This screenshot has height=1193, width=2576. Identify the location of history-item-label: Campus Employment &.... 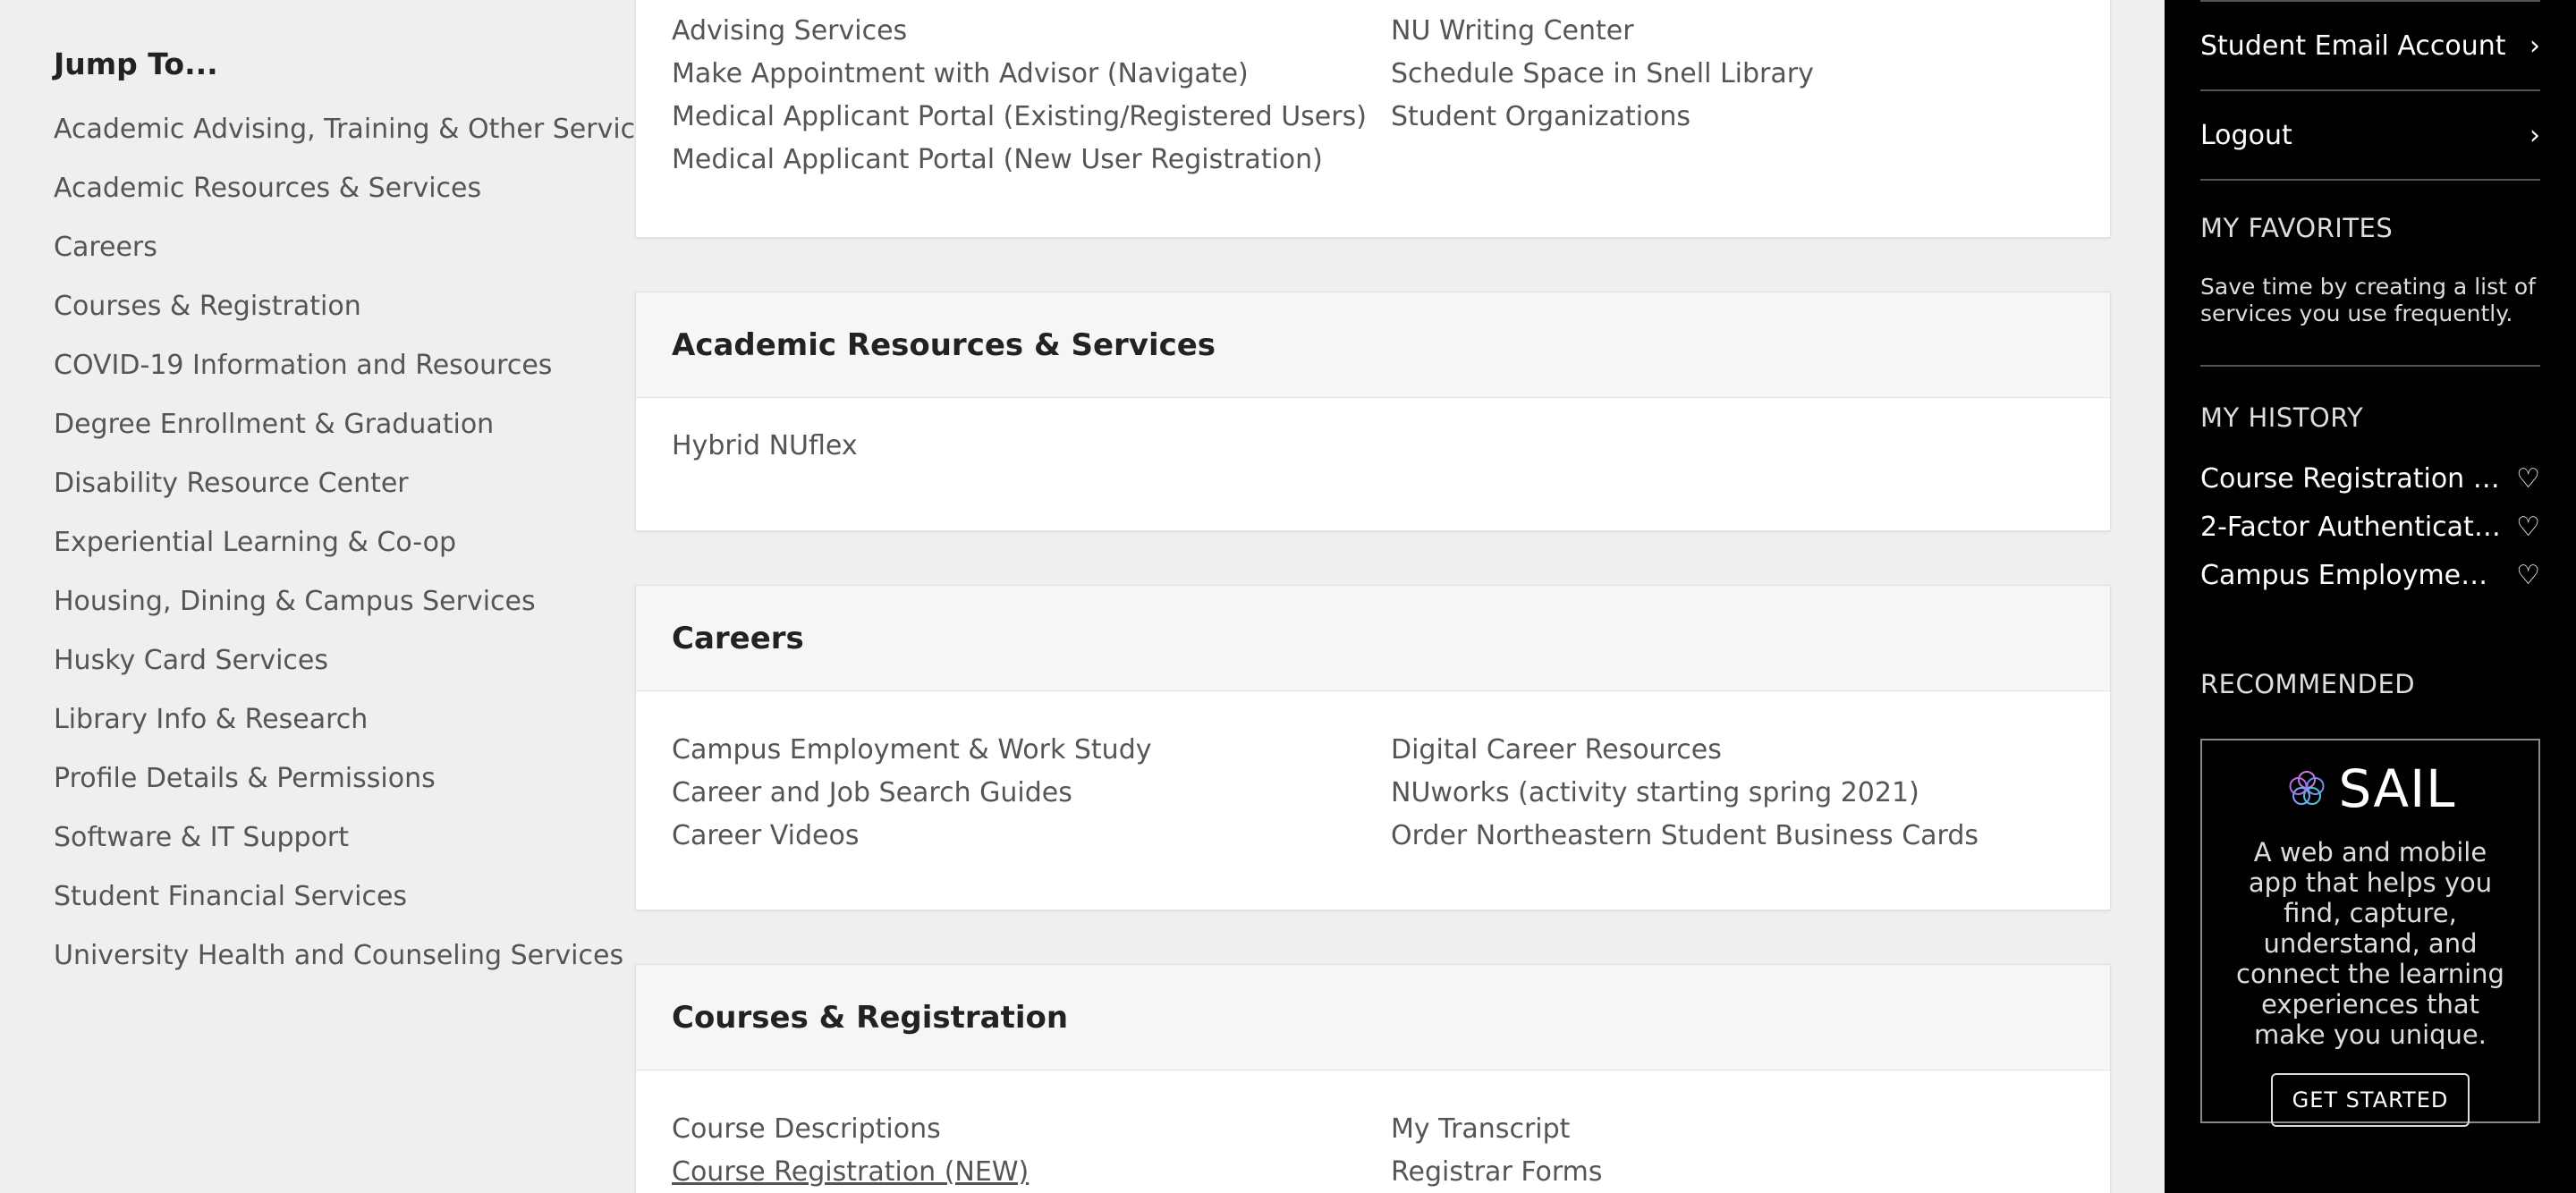
(2352, 575).